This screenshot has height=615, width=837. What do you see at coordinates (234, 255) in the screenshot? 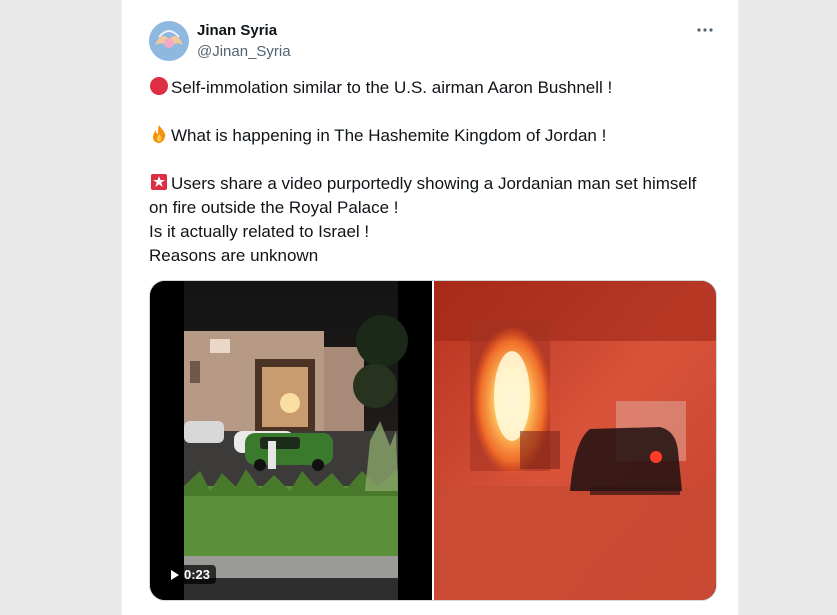
I see `tweet-line-6: Reasons are unknown` at bounding box center [234, 255].